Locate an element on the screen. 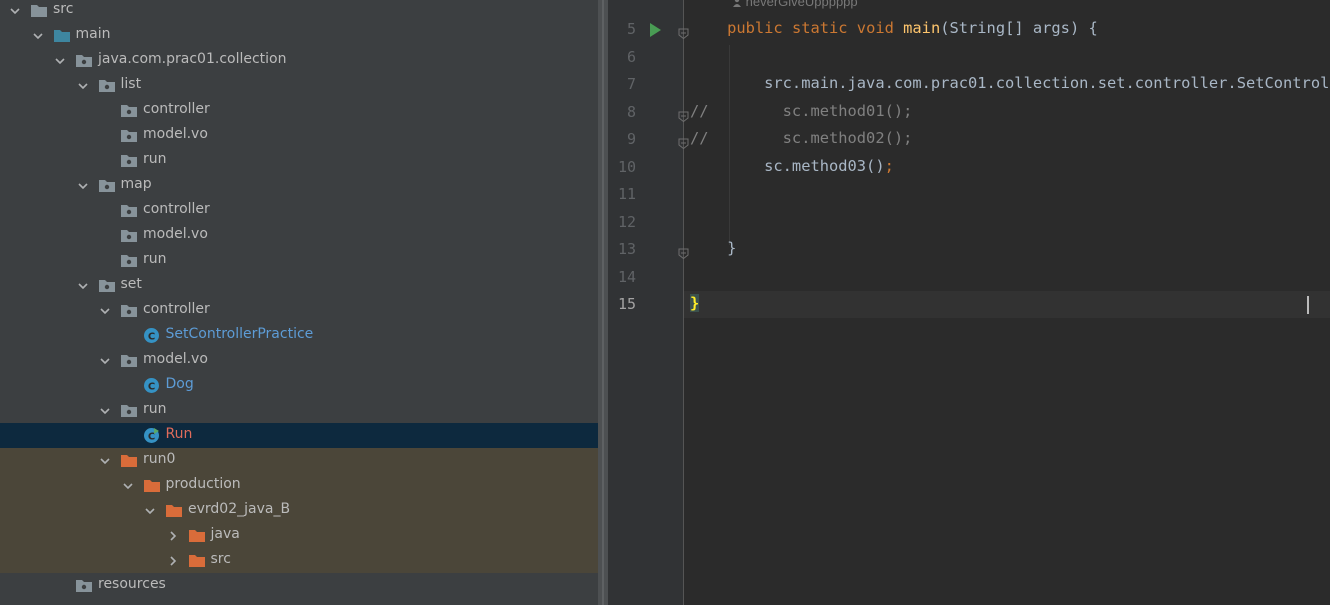  tree-item-java: java is located at coordinates (299, 535).